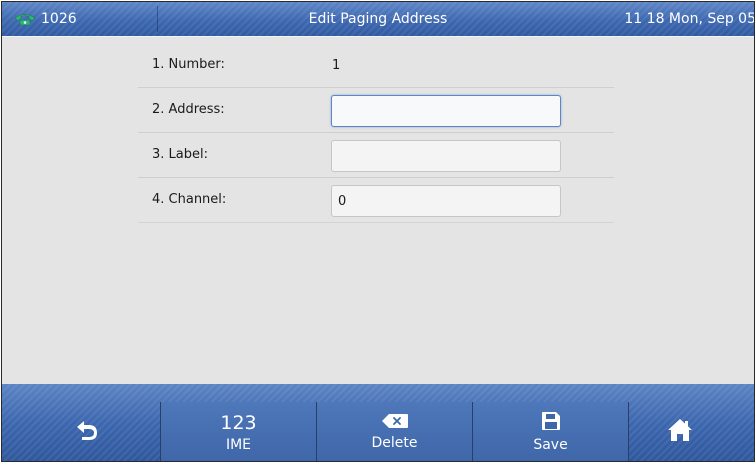  What do you see at coordinates (394, 421) in the screenshot?
I see `backspace-icon` at bounding box center [394, 421].